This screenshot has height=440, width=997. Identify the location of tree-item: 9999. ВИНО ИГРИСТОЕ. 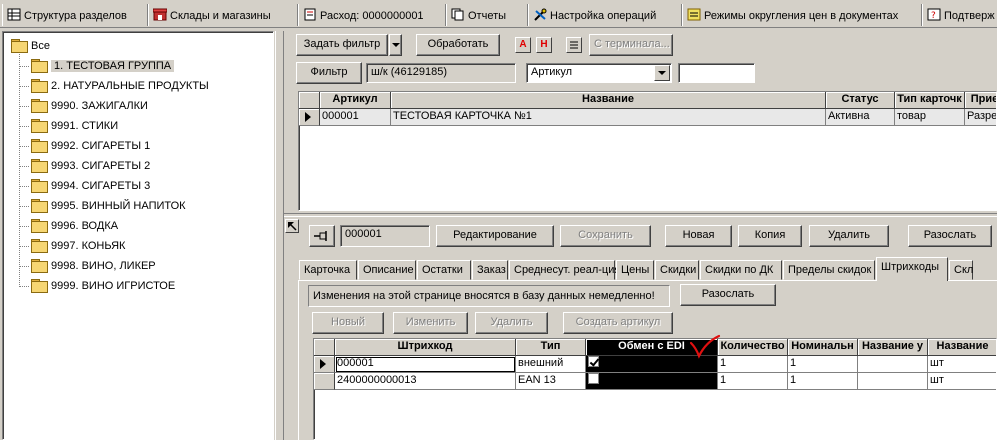
(103, 287).